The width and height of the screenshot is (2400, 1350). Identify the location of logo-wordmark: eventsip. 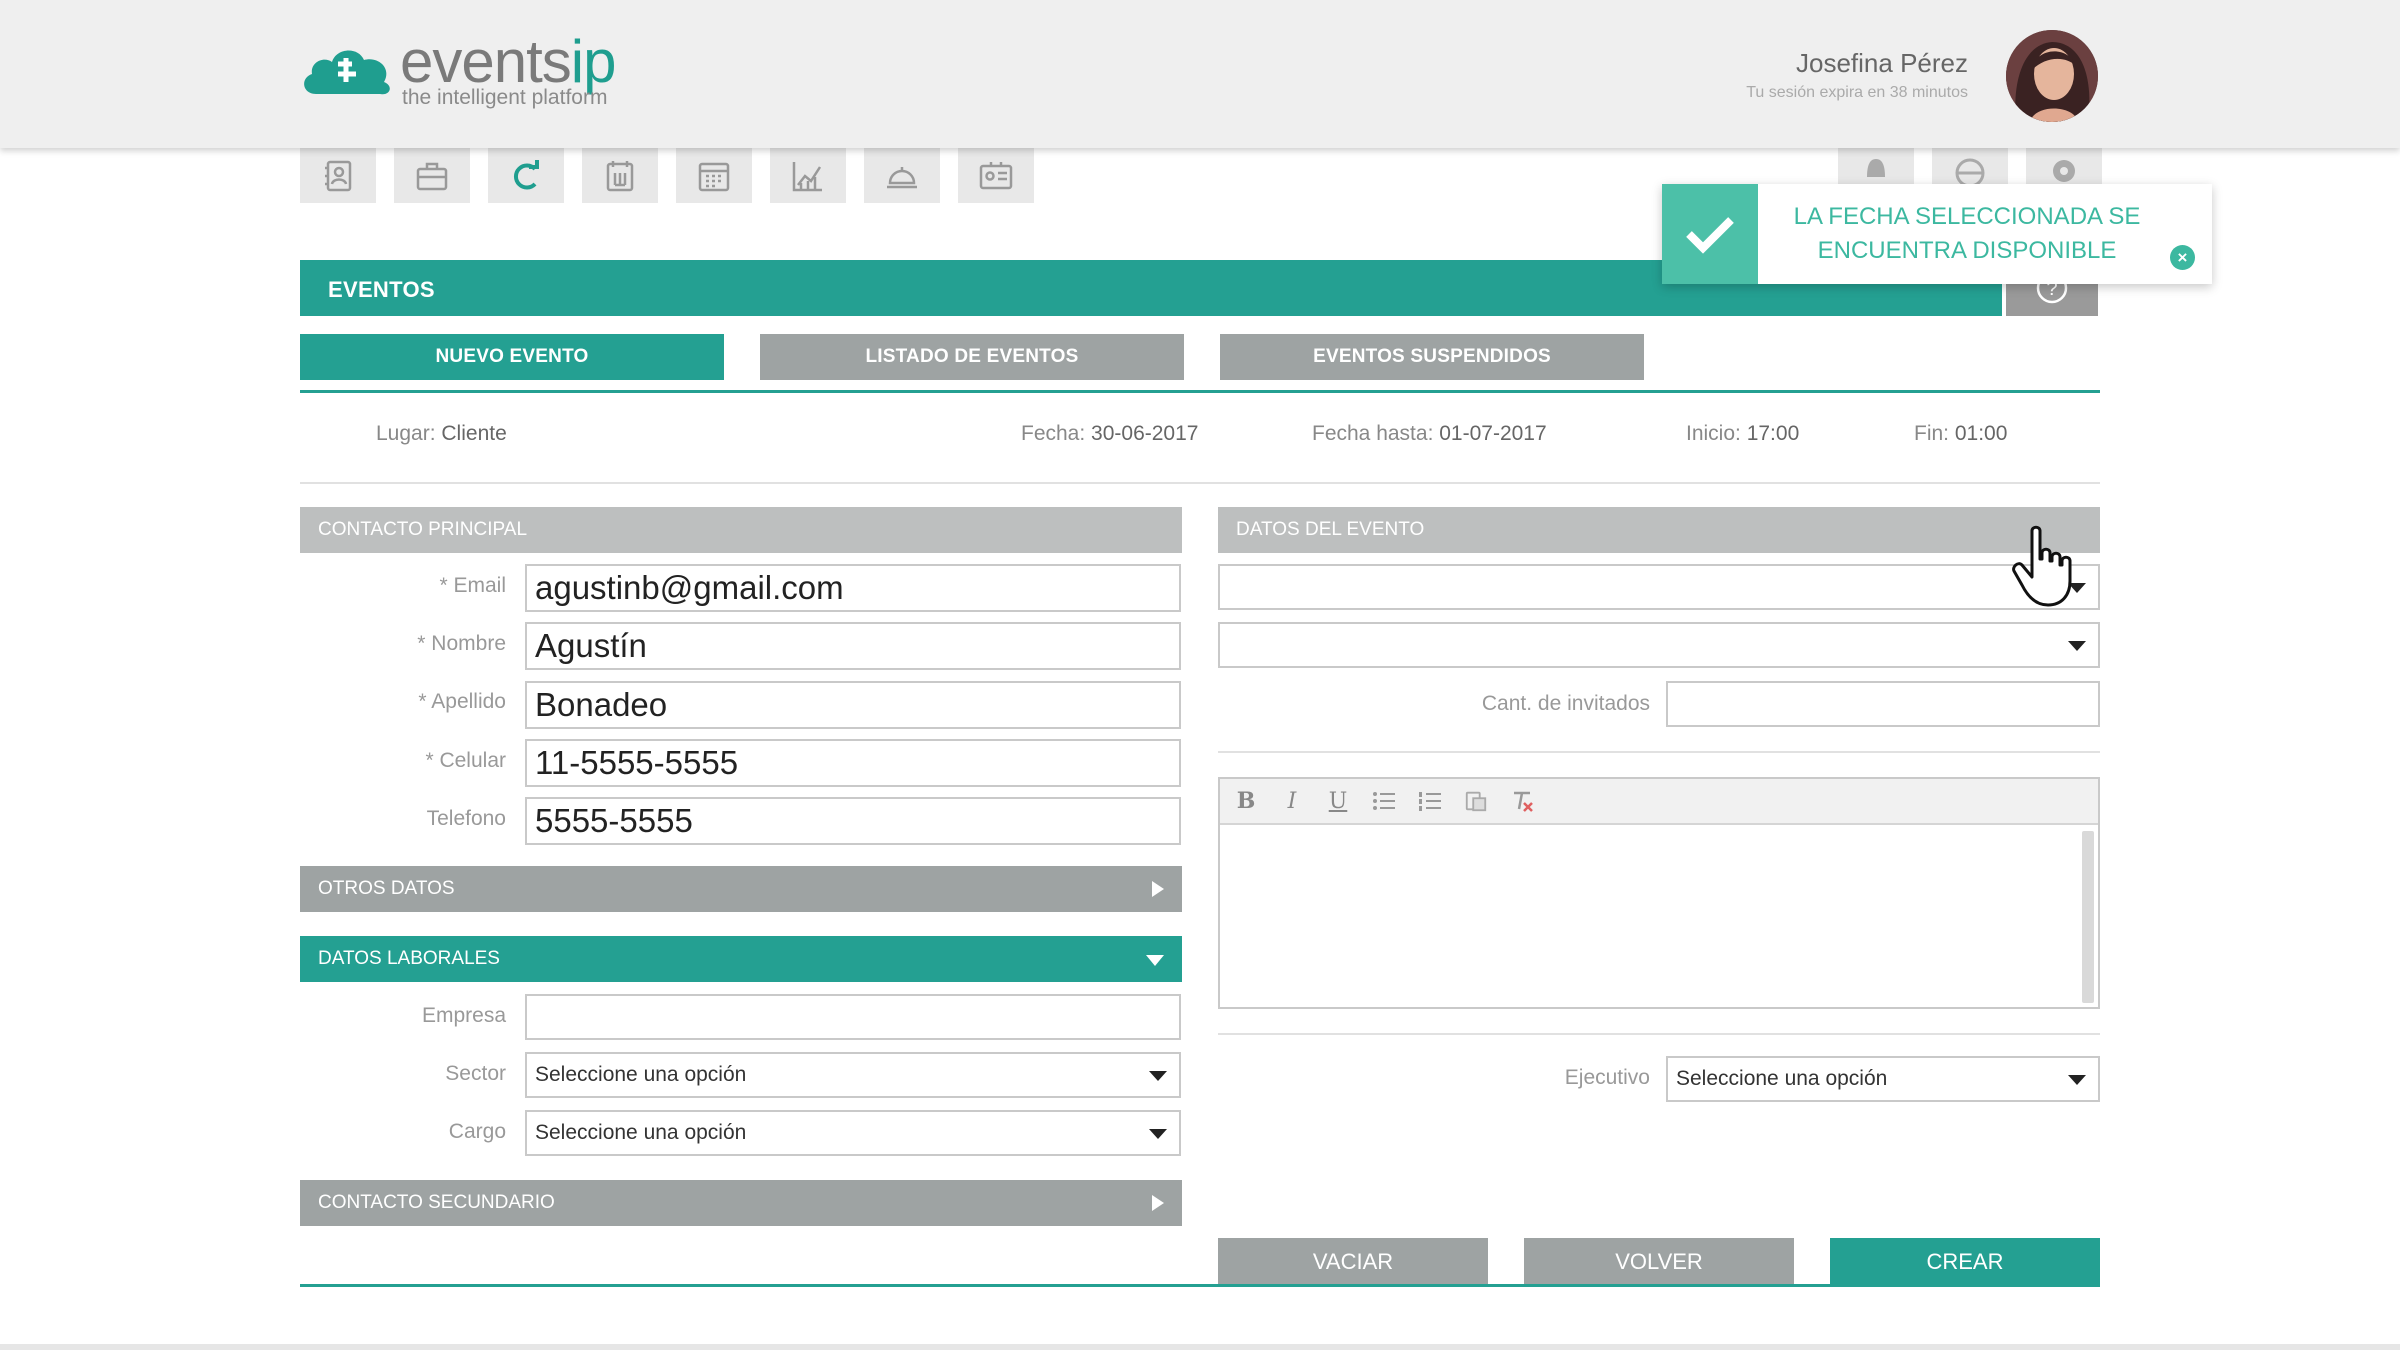
(508, 61).